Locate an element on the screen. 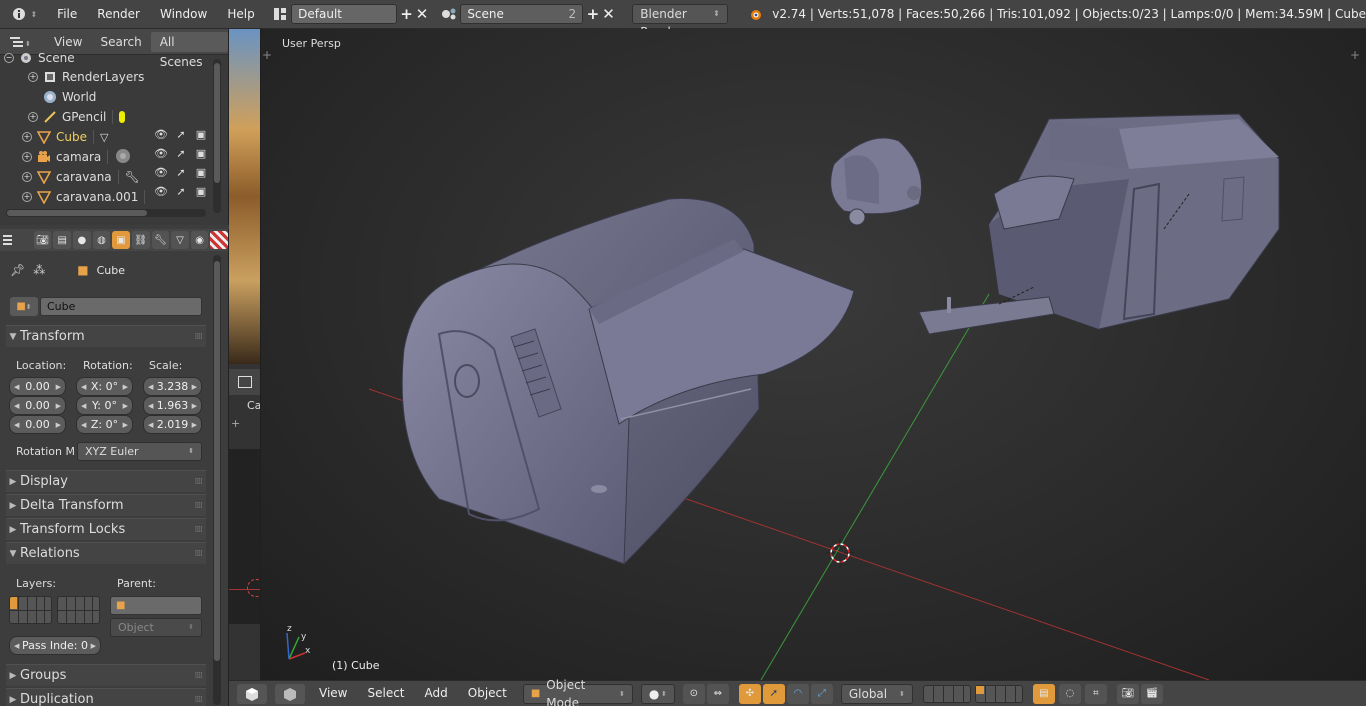 The image size is (1366, 706). scale-z-field: ◀ 2.019 ▶ is located at coordinates (172, 424).